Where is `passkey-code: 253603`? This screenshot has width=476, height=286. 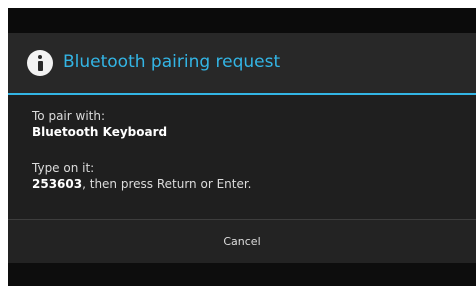
passkey-code: 253603 is located at coordinates (57, 184).